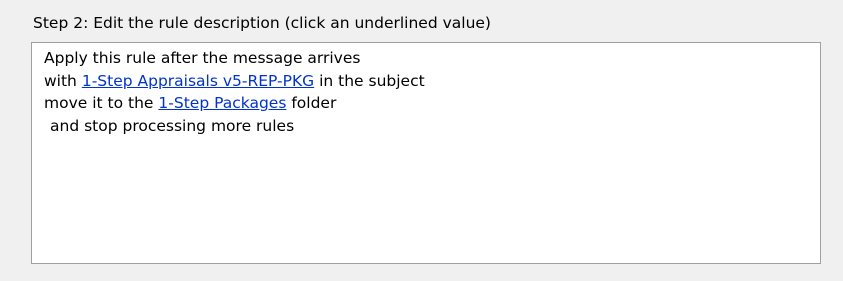  I want to click on move-action-prefix: move it to the, so click(99, 103).